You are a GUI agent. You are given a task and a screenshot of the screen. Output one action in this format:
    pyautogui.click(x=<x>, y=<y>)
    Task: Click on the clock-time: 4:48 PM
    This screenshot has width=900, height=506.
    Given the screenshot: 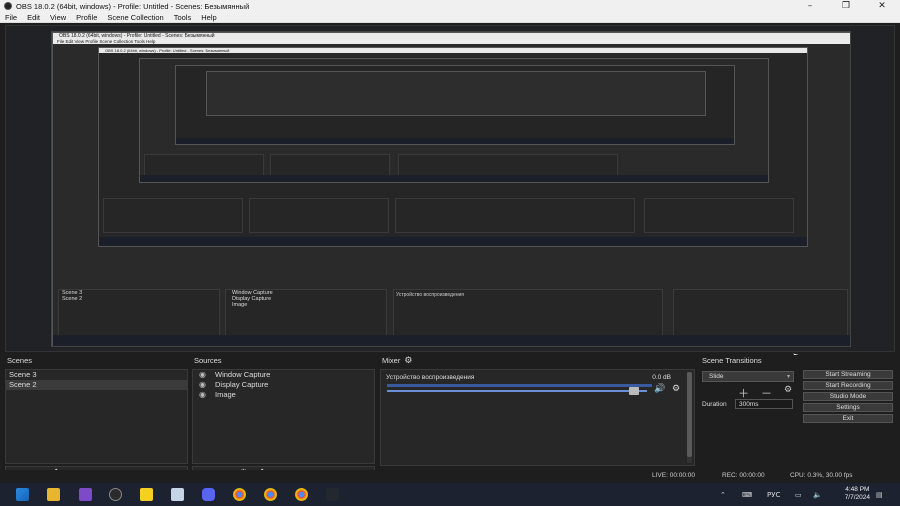 What is the action you would take?
    pyautogui.click(x=857, y=489)
    